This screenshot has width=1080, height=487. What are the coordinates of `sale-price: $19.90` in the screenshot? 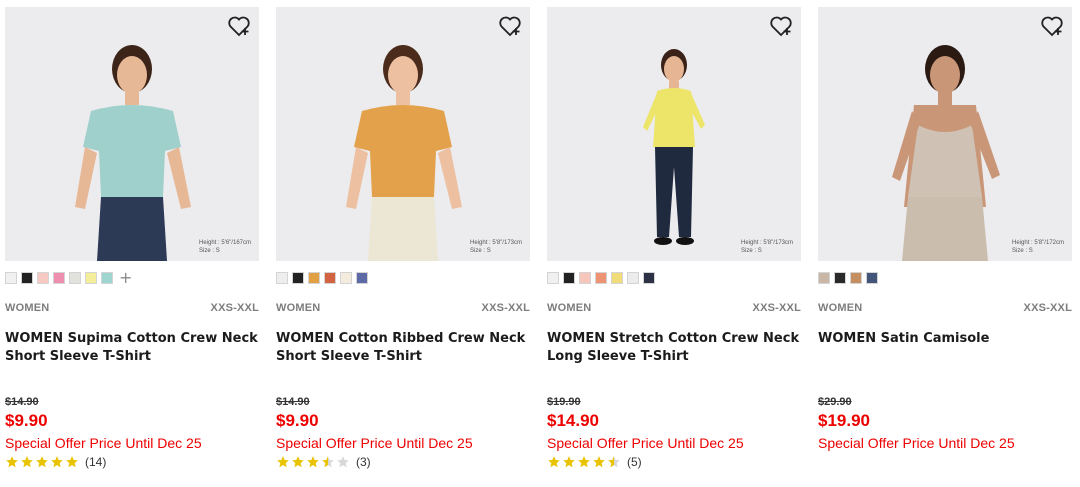 It's located at (844, 420).